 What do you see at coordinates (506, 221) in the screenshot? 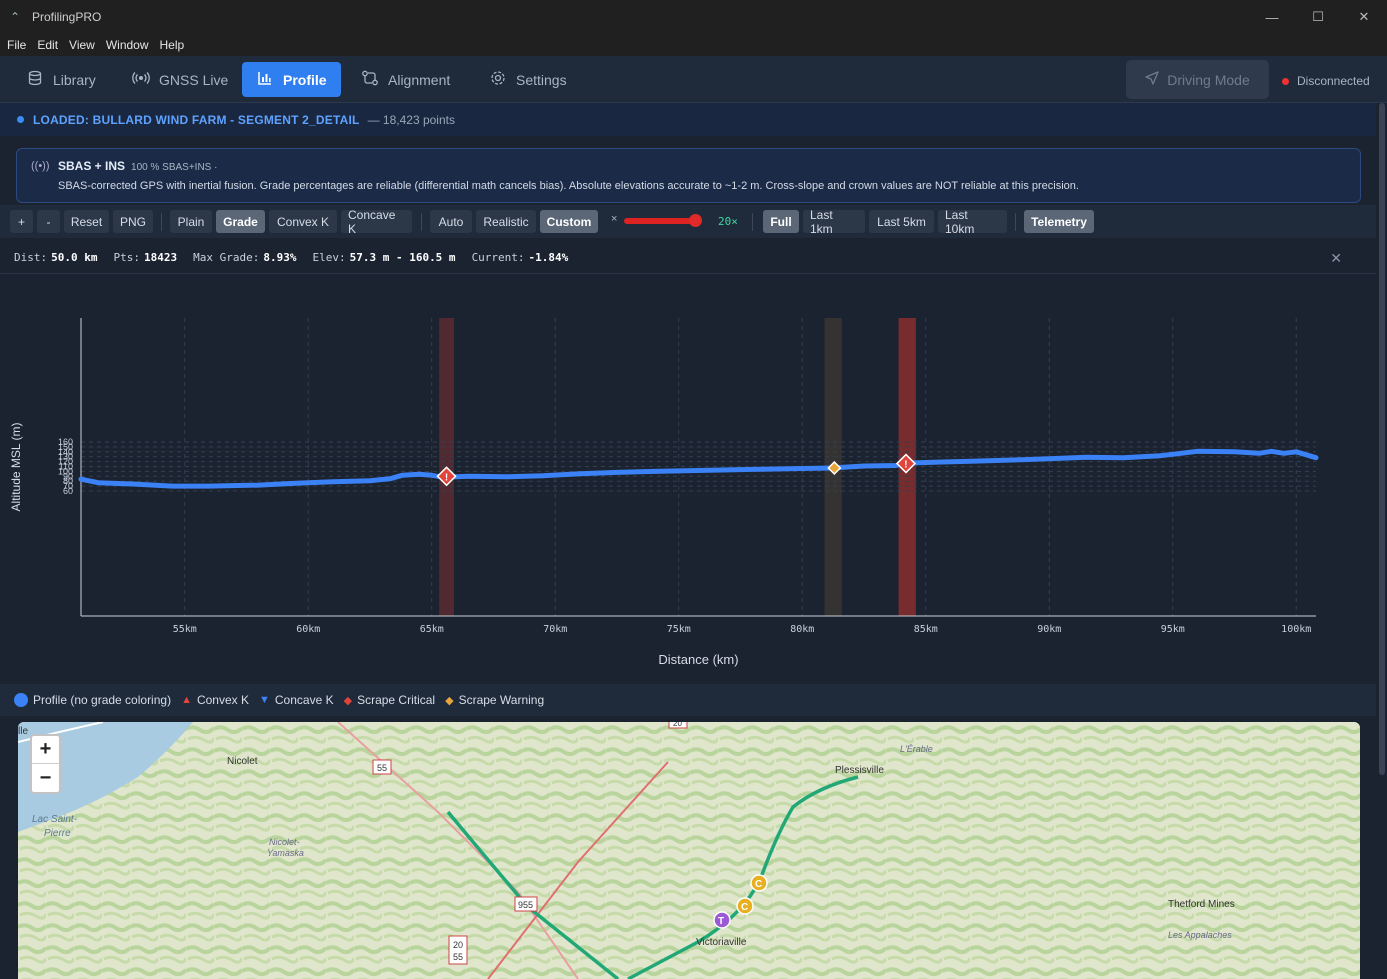
I see `realistic-button: Realistic` at bounding box center [506, 221].